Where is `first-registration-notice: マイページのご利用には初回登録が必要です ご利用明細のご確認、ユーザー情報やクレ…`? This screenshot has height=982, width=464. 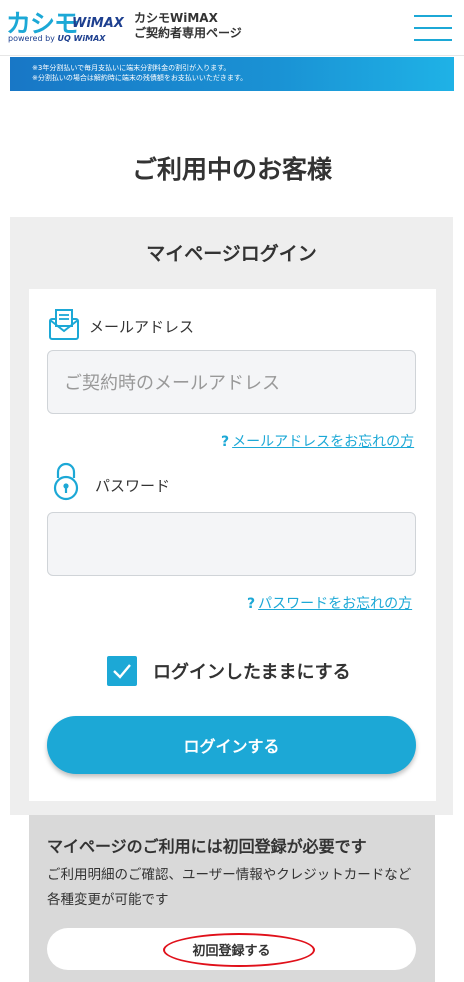 first-registration-notice: マイページのご利用には初回登録が必要です ご利用明細のご確認、ユーザー情報やクレ… is located at coordinates (232, 898).